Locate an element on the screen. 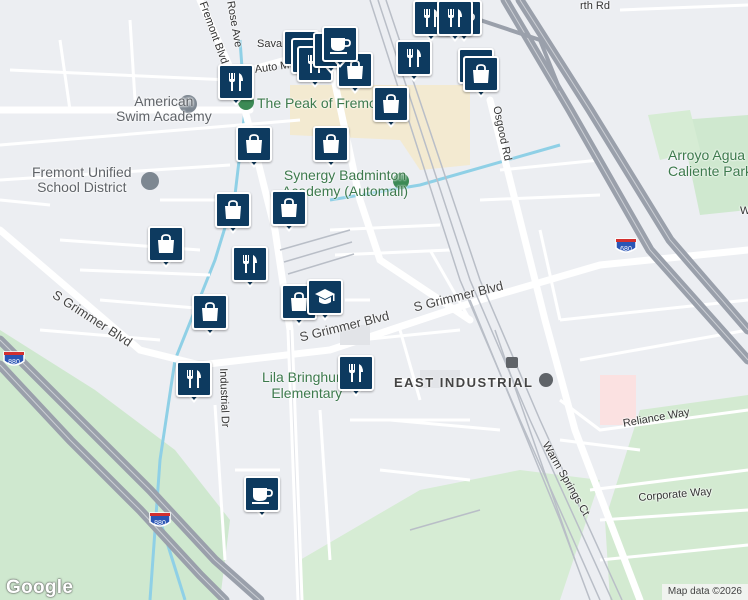 The image size is (748, 600). poi-label-line: Arroyo Agua is located at coordinates (707, 155).